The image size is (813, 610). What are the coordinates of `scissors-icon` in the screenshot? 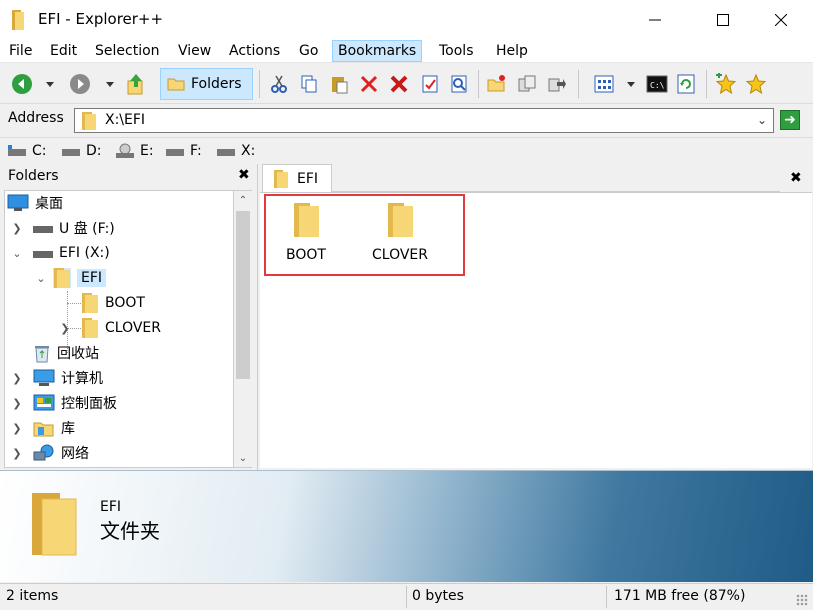 It's located at (279, 84).